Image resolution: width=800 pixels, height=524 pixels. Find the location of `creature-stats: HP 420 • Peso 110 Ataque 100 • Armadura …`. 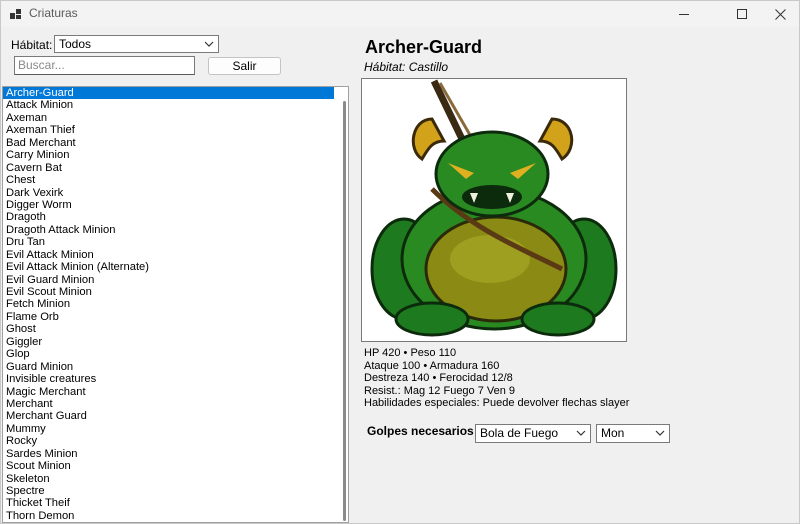

creature-stats: HP 420 • Peso 110 Ataque 100 • Armadura … is located at coordinates (496, 378).